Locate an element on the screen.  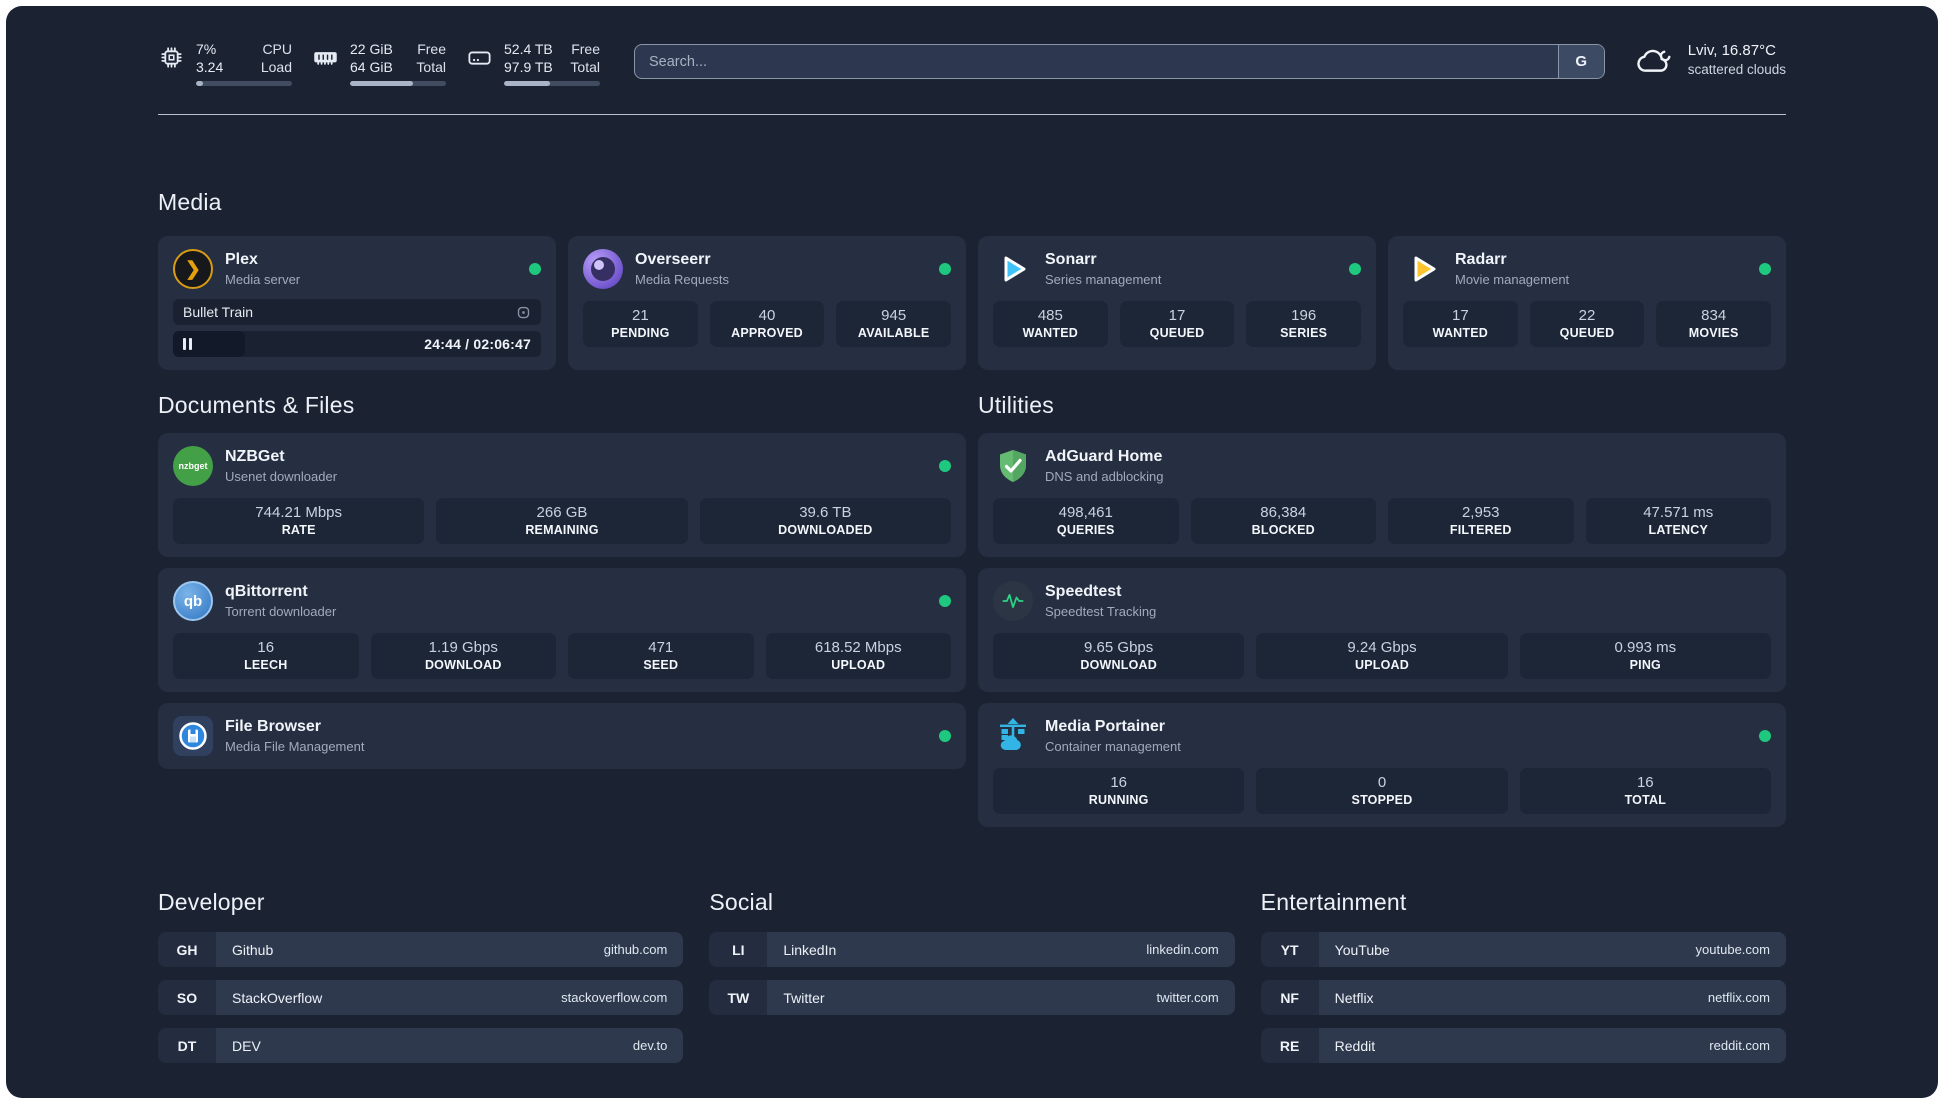
sonarr-icon is located at coordinates (1015, 269).